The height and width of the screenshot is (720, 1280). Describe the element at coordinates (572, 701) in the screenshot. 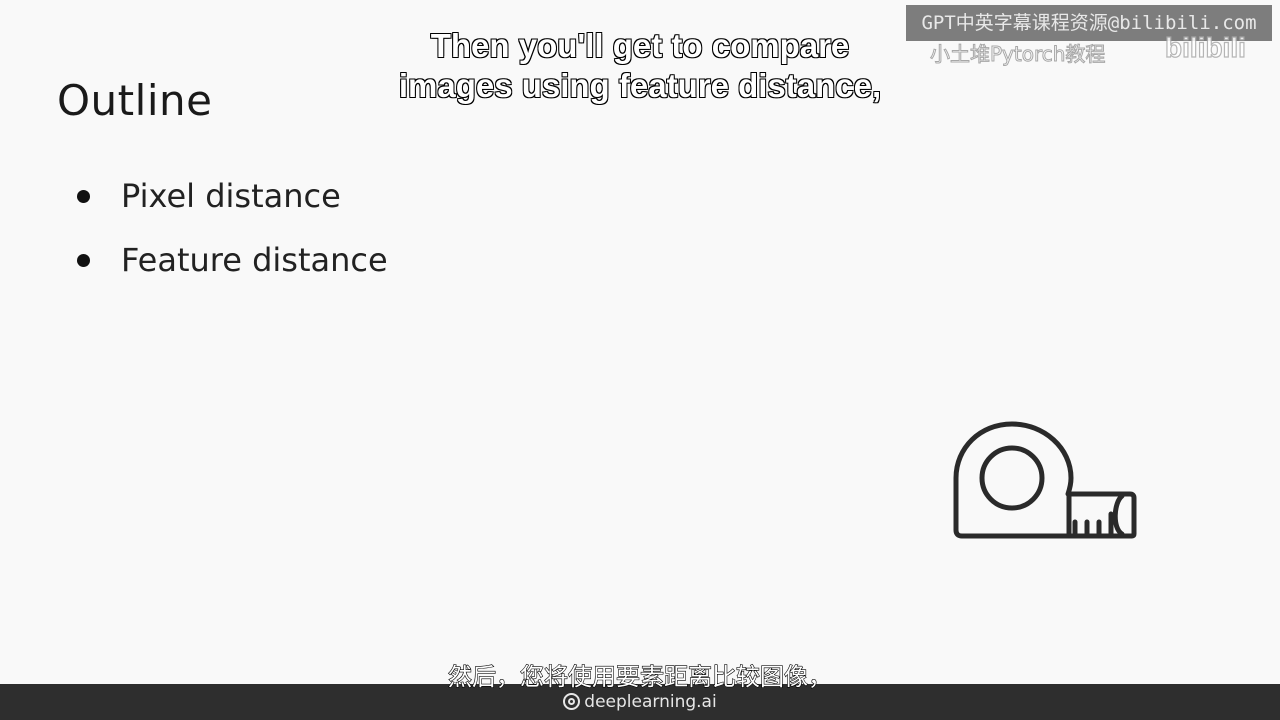

I see `deeplearning-logo-icon` at that location.